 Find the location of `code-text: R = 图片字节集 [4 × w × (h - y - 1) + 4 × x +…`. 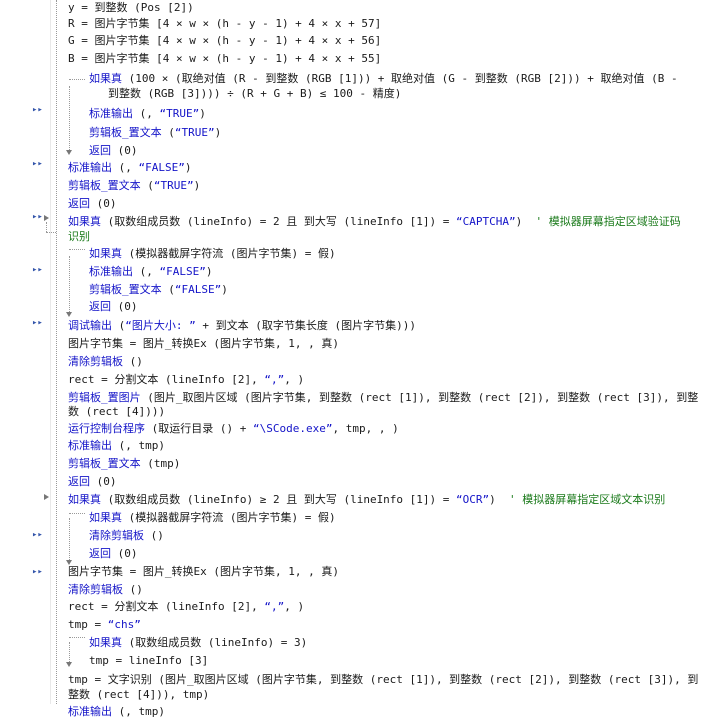

code-text: R = 图片字节集 [4 × w × (h - y - 1) + 4 × x +… is located at coordinates (225, 23).